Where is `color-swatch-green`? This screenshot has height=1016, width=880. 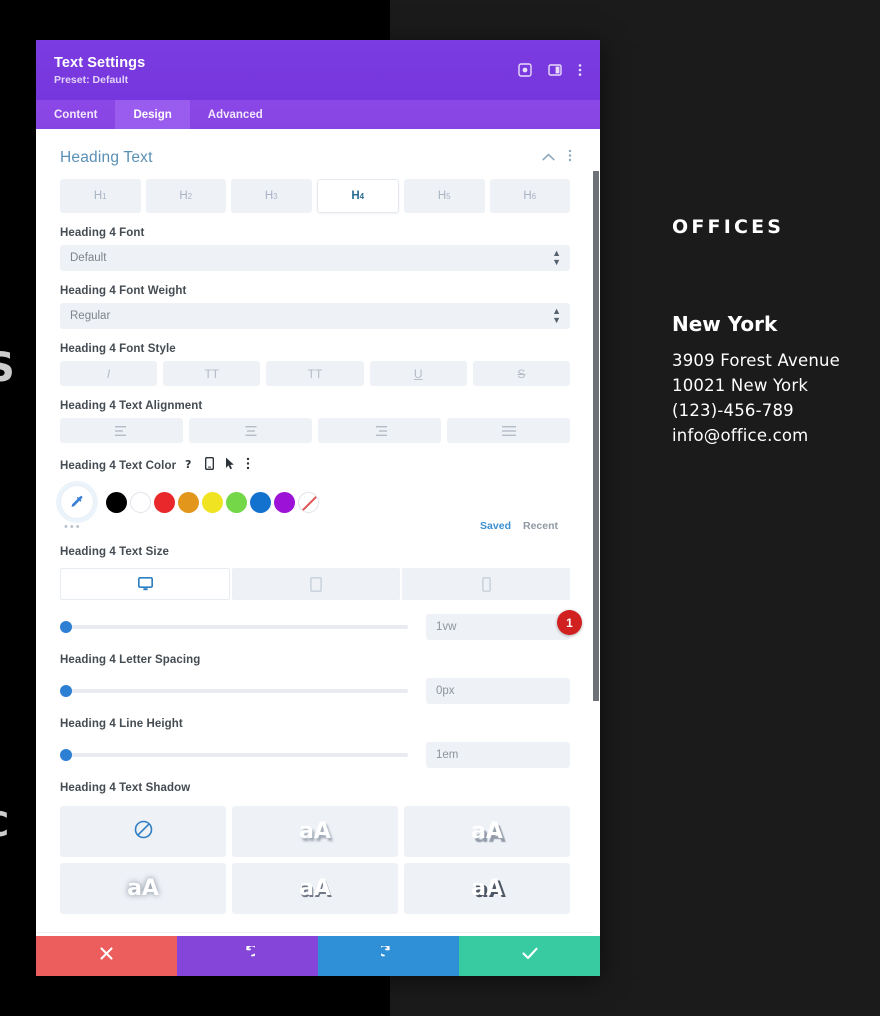
color-swatch-green is located at coordinates (236, 502).